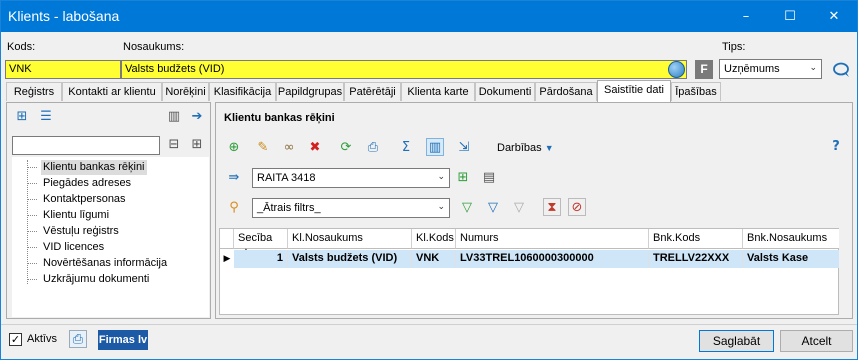 The height and width of the screenshot is (360, 858). What do you see at coordinates (842, 70) in the screenshot?
I see `chat-icon` at bounding box center [842, 70].